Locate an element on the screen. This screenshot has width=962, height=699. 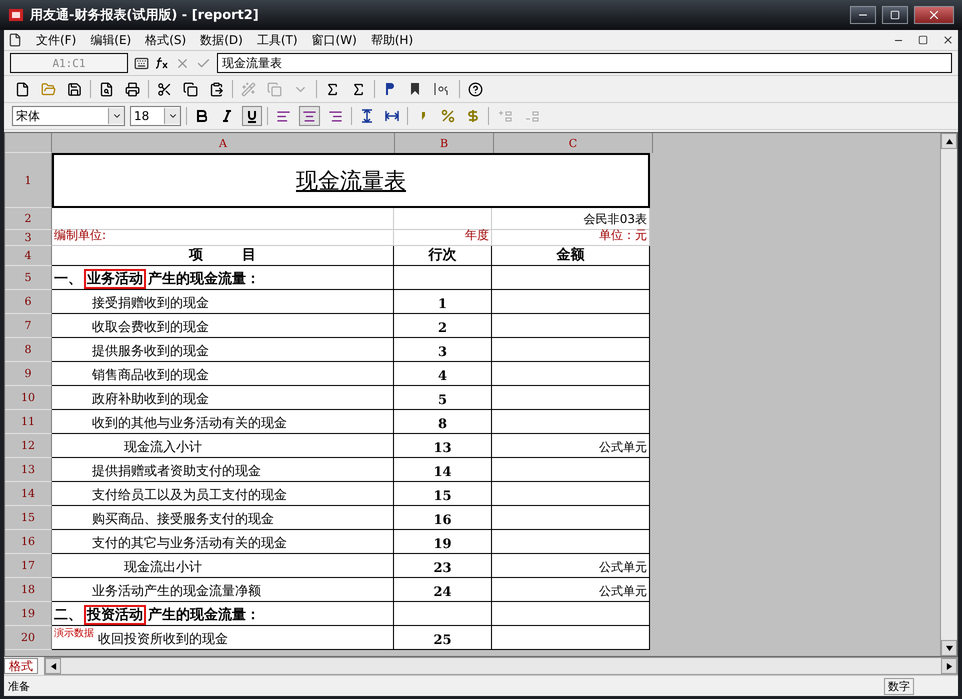
maximize-button is located at coordinates (895, 15).